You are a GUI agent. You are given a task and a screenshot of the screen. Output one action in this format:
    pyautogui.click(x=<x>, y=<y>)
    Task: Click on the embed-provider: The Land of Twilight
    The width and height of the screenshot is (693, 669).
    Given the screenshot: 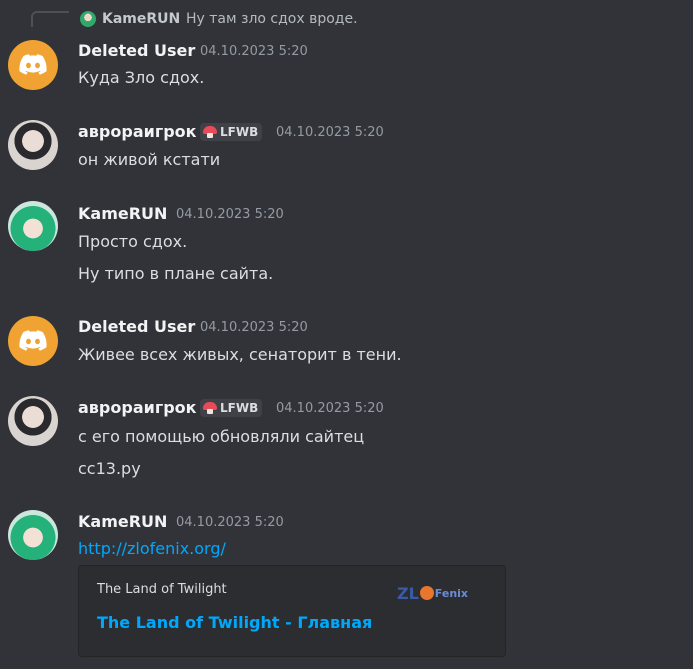 What is the action you would take?
    pyautogui.click(x=162, y=589)
    